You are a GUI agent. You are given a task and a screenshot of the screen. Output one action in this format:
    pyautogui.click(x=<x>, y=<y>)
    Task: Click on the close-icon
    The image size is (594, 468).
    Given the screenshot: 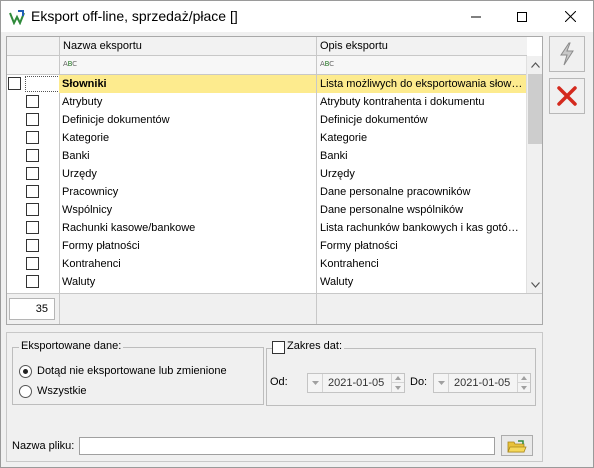 What is the action you would take?
    pyautogui.click(x=570, y=16)
    